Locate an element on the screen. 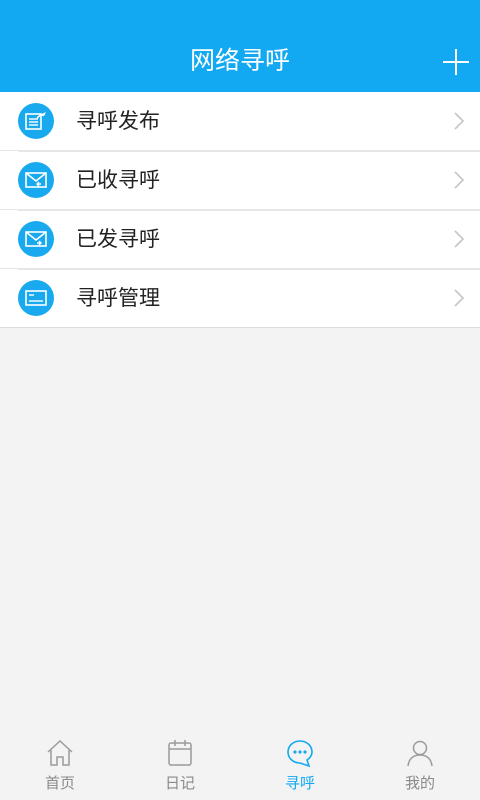  menu-item-label: 寻呼管理 is located at coordinates (118, 298).